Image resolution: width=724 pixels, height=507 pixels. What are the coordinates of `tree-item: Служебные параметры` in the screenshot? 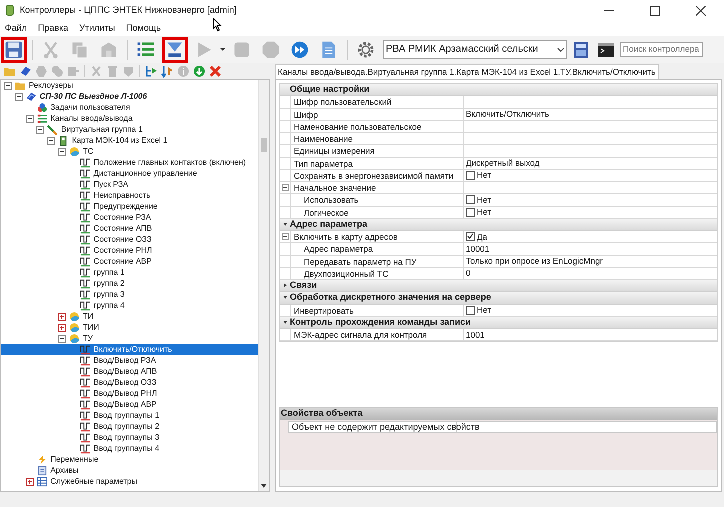 It's located at (129, 481).